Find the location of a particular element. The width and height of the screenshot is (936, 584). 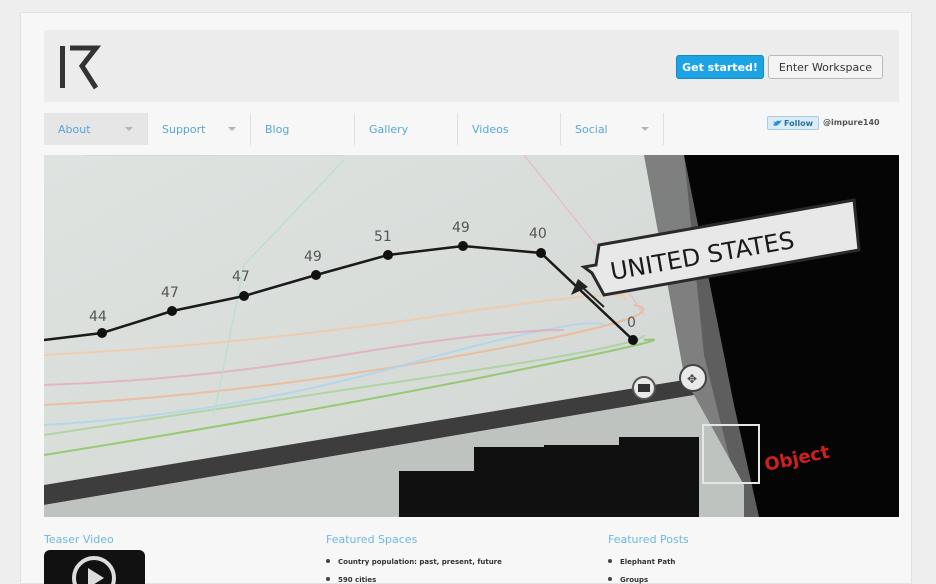

hero-object-label: Object is located at coordinates (797, 459).